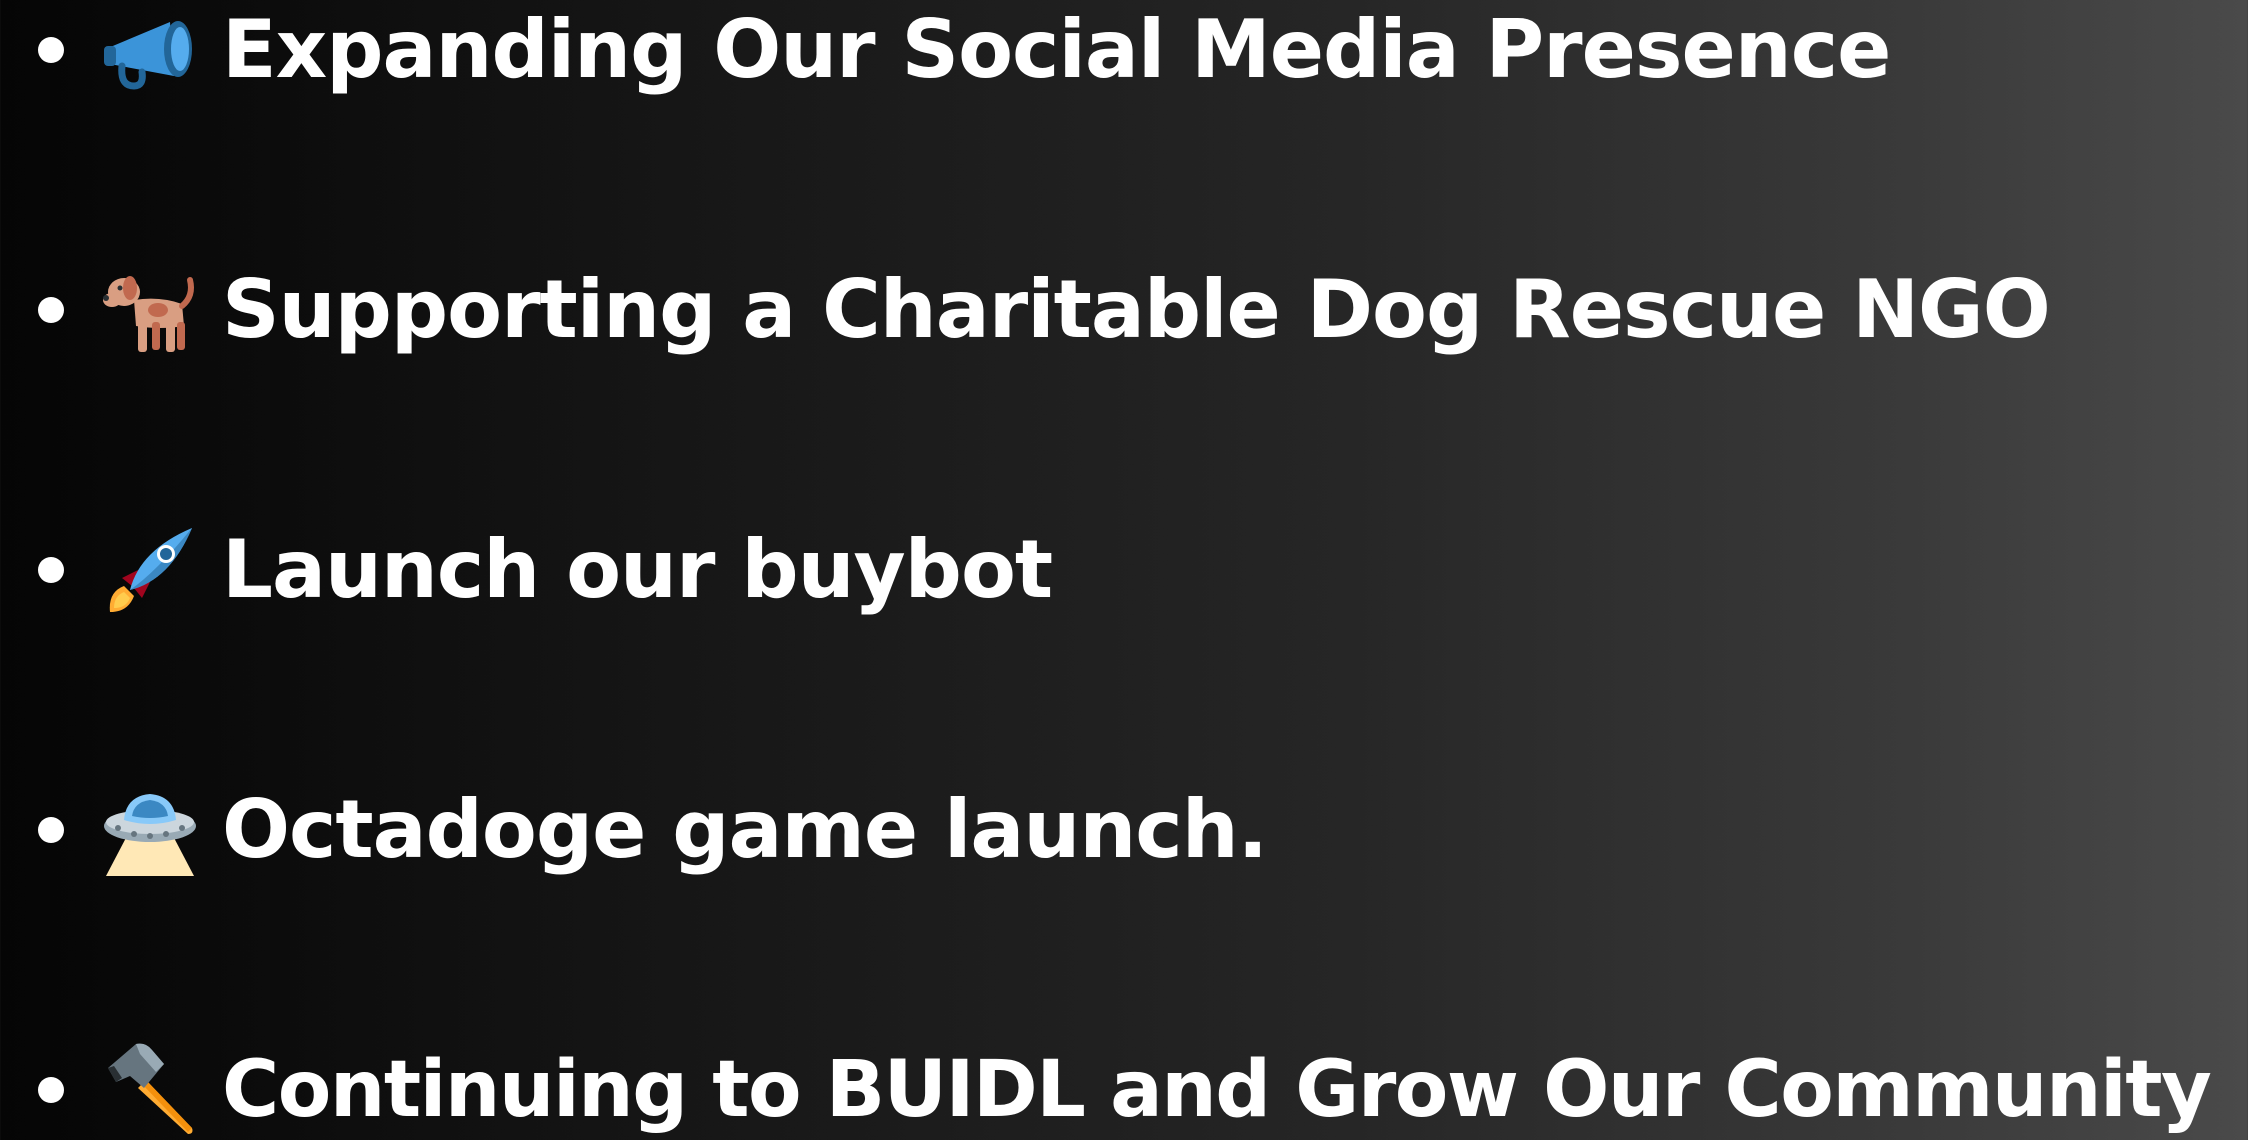 This screenshot has width=2248, height=1140. I want to click on ufo-icon, so click(150, 830).